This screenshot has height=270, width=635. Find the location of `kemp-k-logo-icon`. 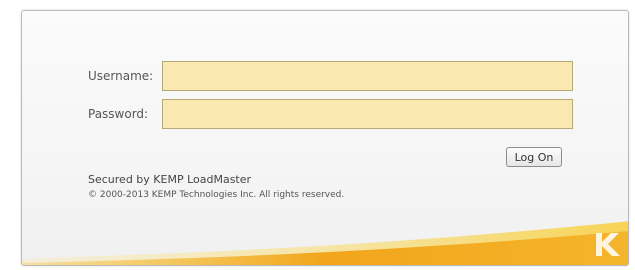

kemp-k-logo-icon is located at coordinates (608, 244).